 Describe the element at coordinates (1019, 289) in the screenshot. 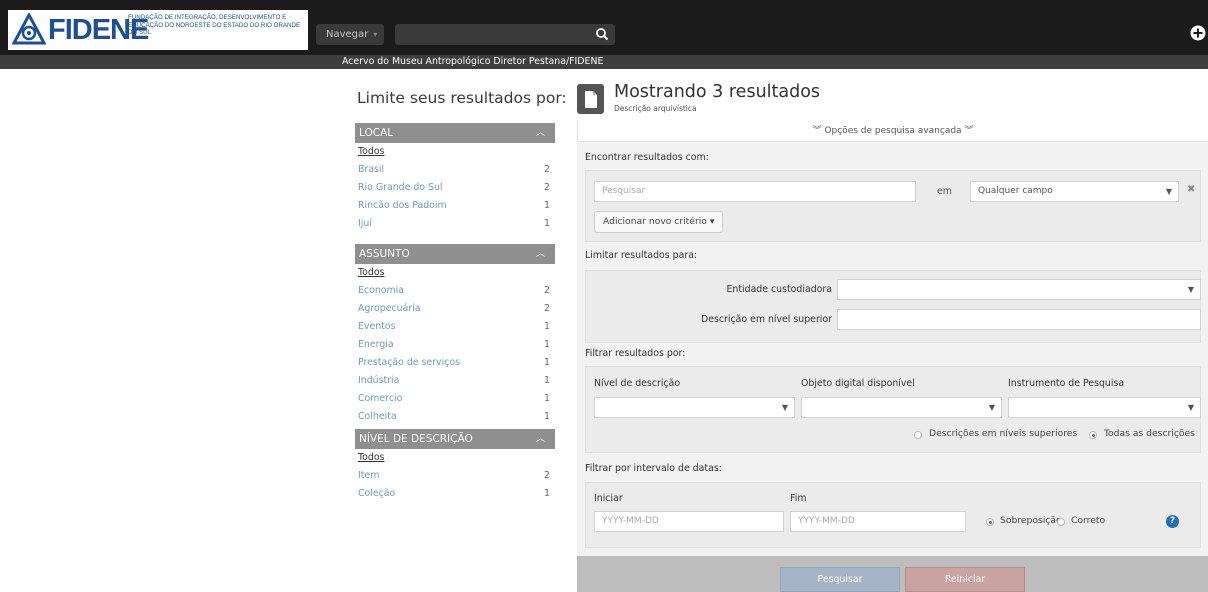

I see `repository-select: ▼` at that location.